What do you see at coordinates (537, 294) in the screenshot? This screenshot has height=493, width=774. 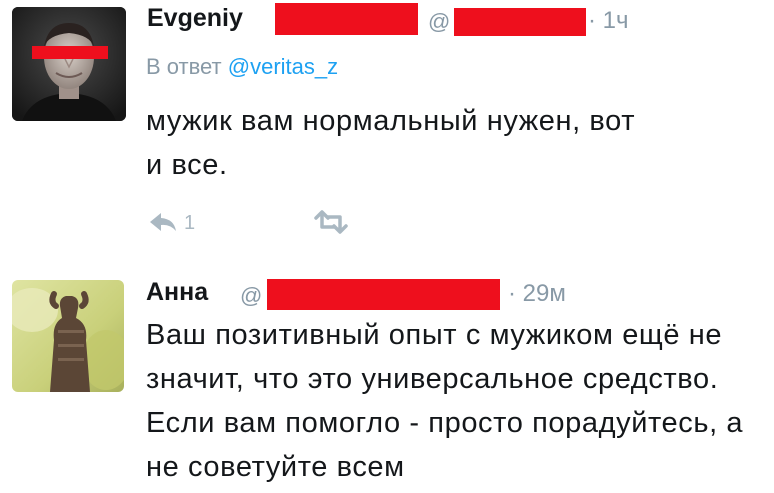 I see `timestamp: · 29м` at bounding box center [537, 294].